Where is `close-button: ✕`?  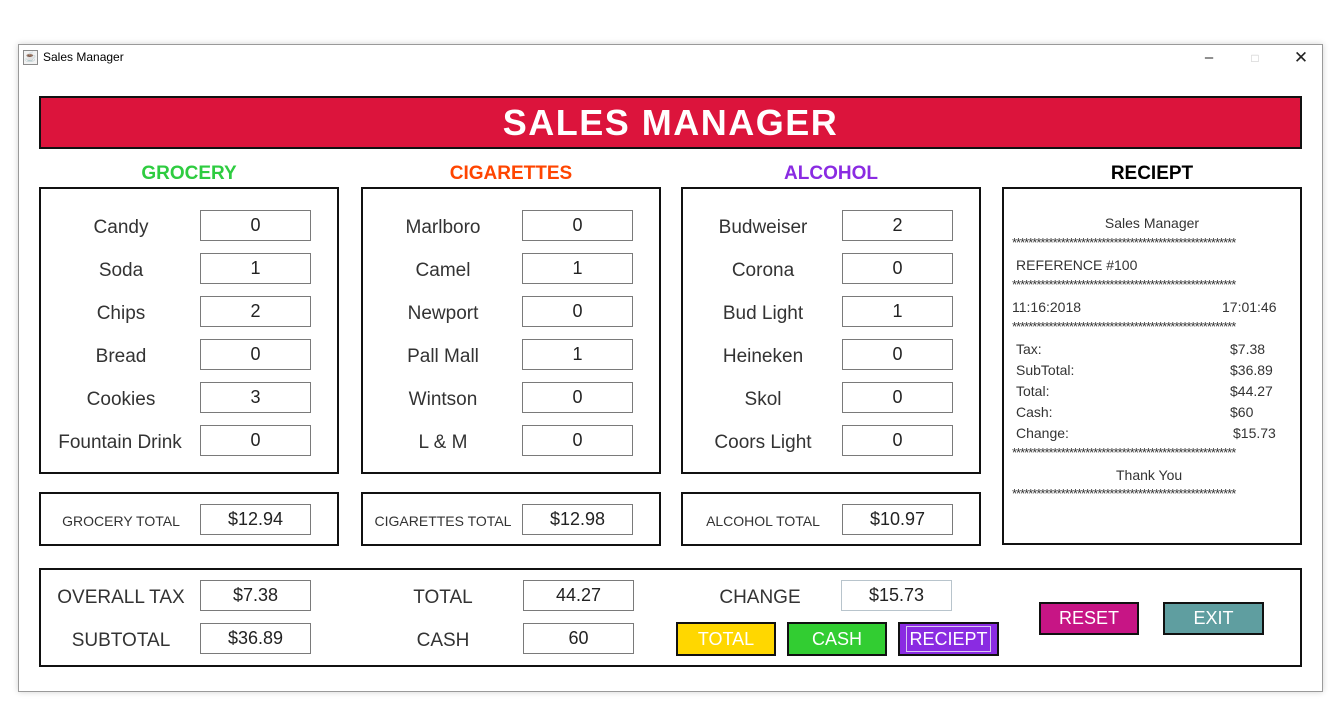 close-button: ✕ is located at coordinates (1301, 58).